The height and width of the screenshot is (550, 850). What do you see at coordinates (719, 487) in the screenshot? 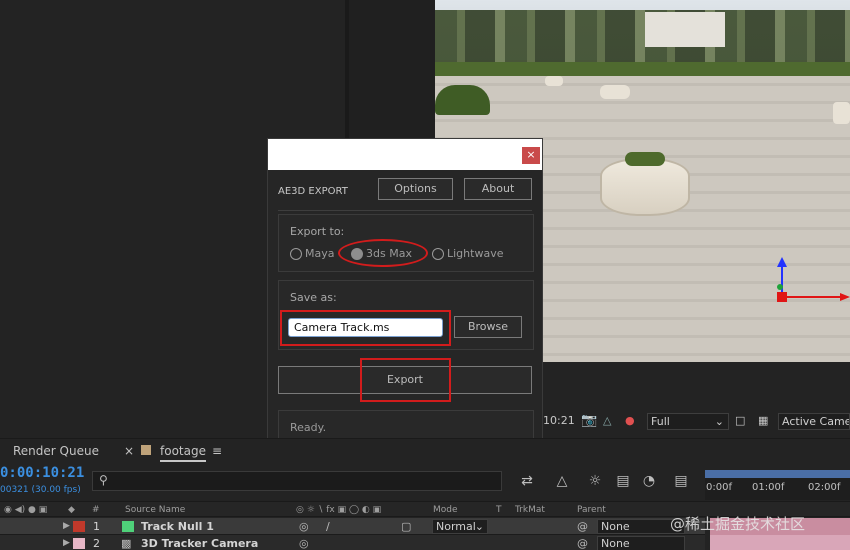
I see `ruler-label: 0:00f` at bounding box center [719, 487].